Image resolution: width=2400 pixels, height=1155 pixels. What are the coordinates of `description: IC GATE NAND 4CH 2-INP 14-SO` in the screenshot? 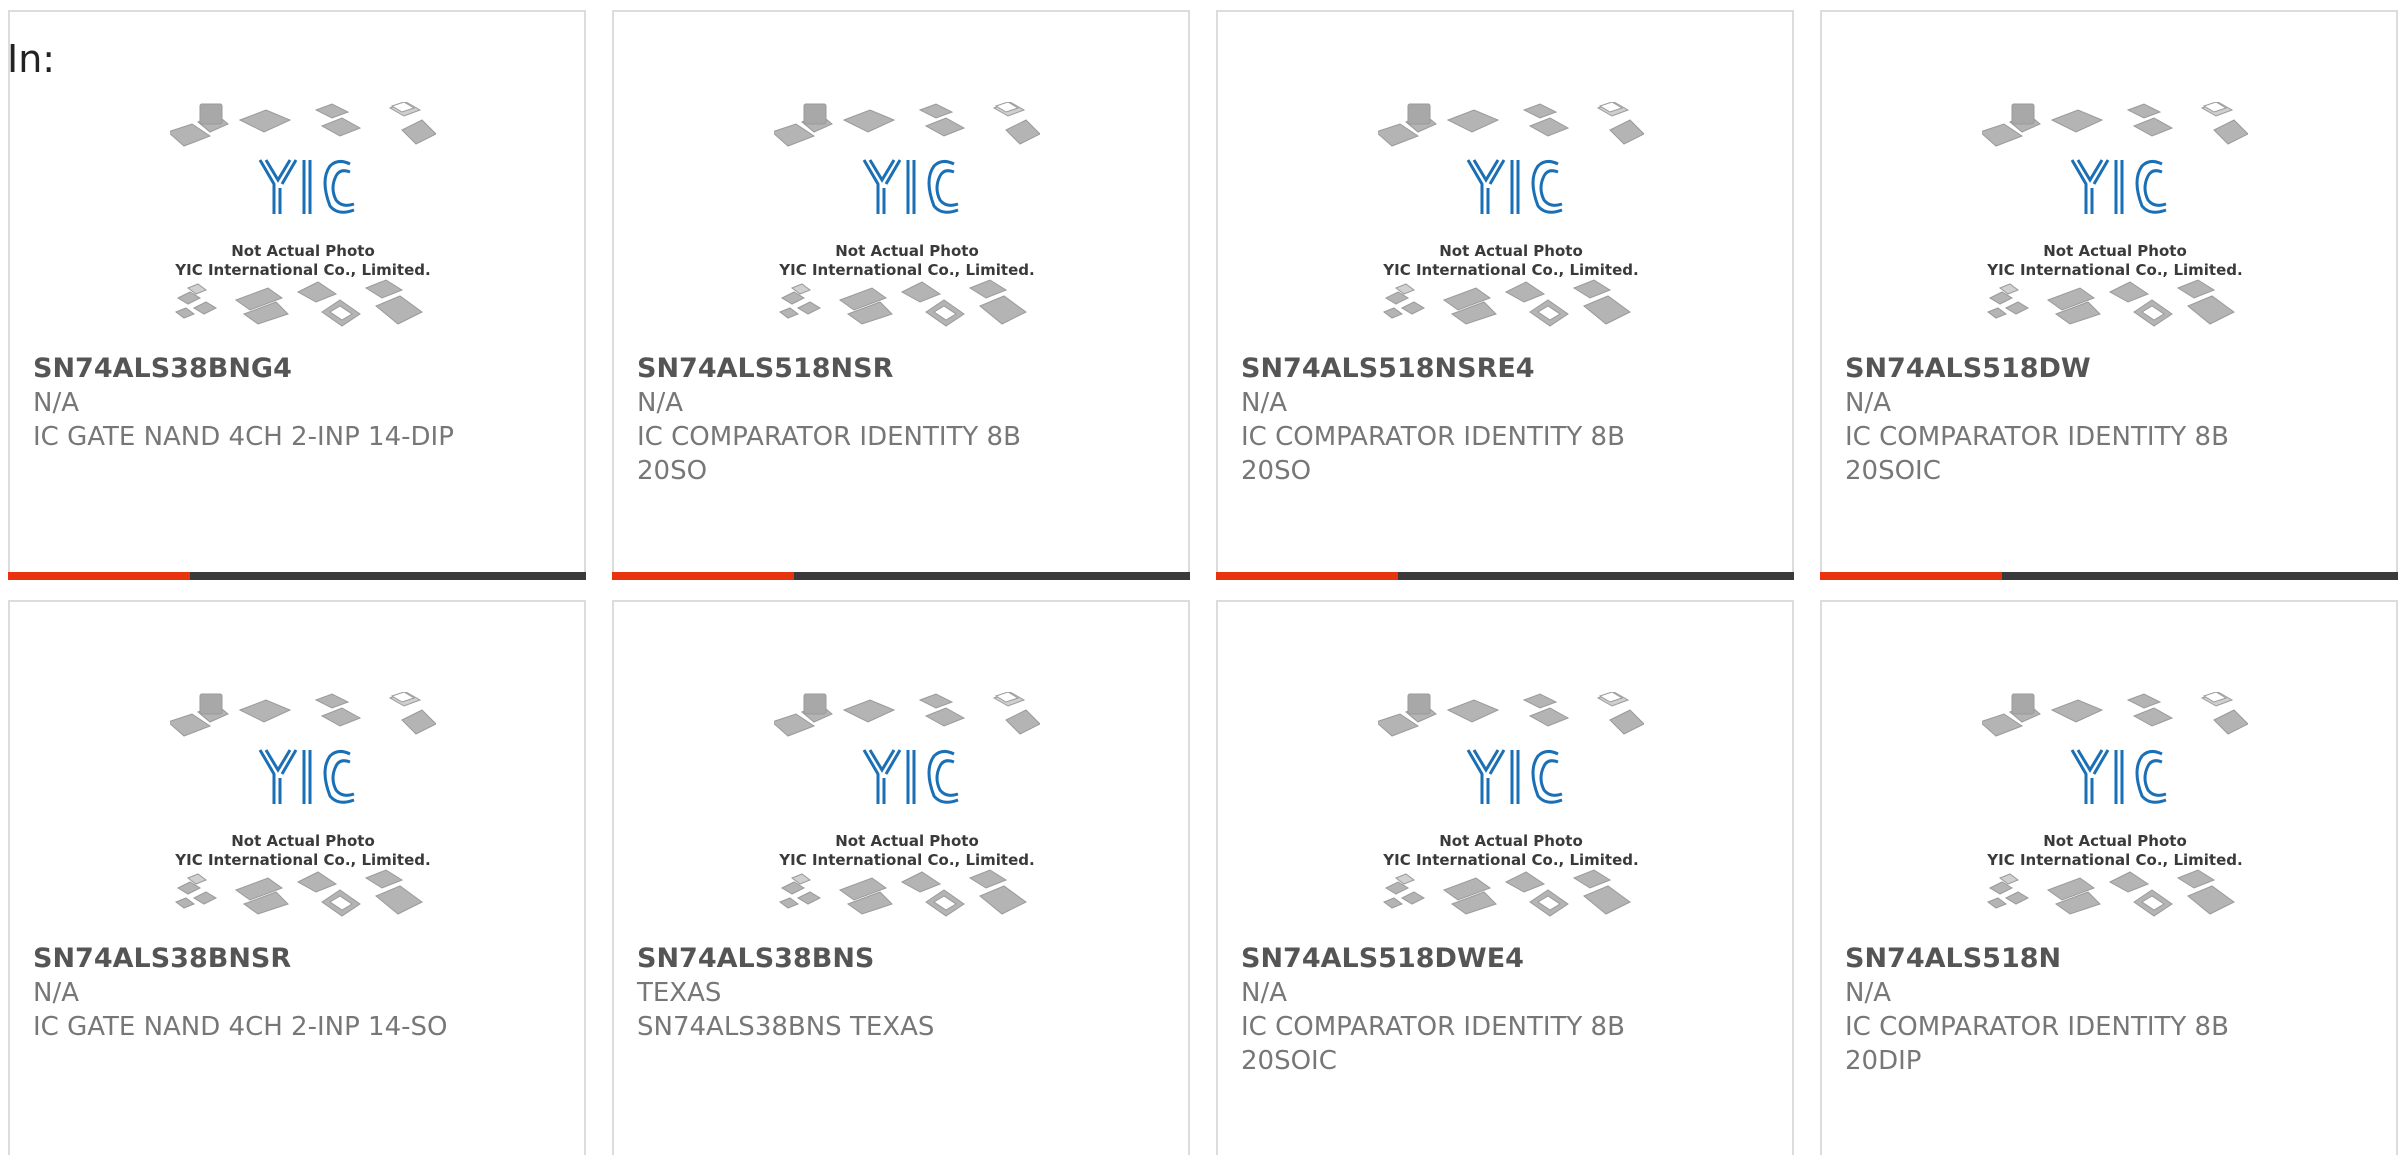 It's located at (240, 1027).